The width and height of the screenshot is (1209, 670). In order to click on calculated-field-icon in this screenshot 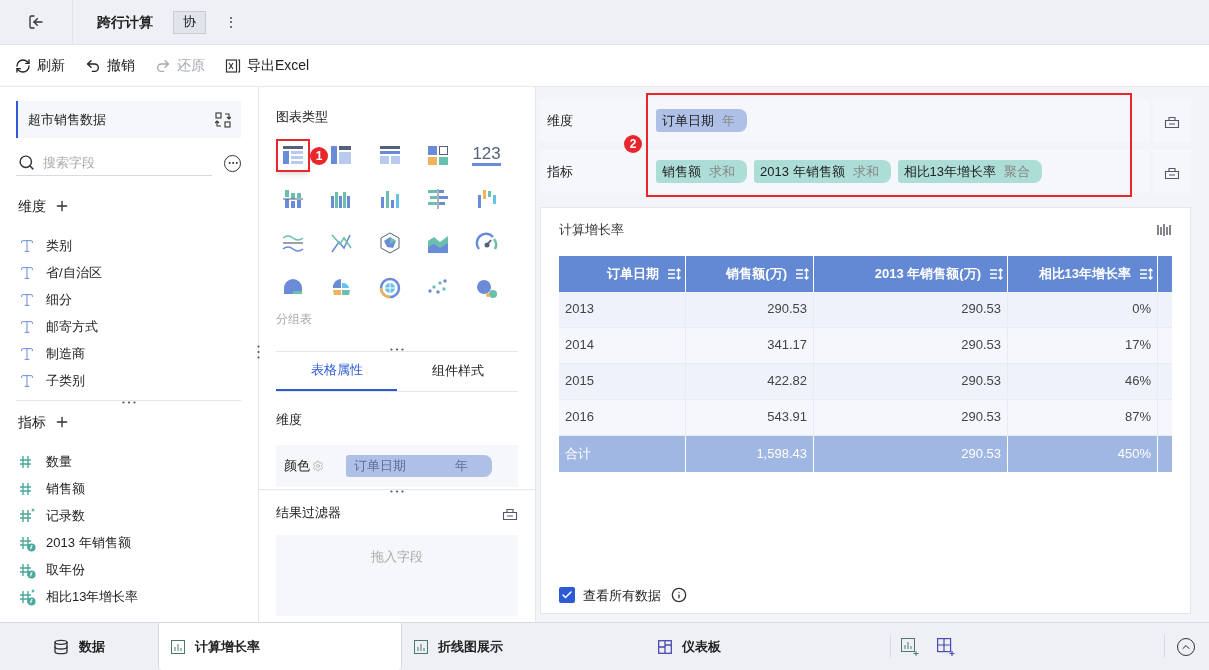, I will do `click(27, 596)`.